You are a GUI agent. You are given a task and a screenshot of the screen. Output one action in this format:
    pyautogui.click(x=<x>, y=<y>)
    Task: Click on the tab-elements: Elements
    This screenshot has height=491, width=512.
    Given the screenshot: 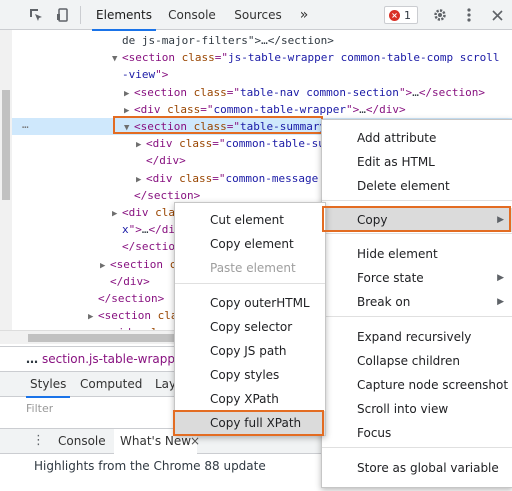 What is the action you would take?
    pyautogui.click(x=124, y=15)
    